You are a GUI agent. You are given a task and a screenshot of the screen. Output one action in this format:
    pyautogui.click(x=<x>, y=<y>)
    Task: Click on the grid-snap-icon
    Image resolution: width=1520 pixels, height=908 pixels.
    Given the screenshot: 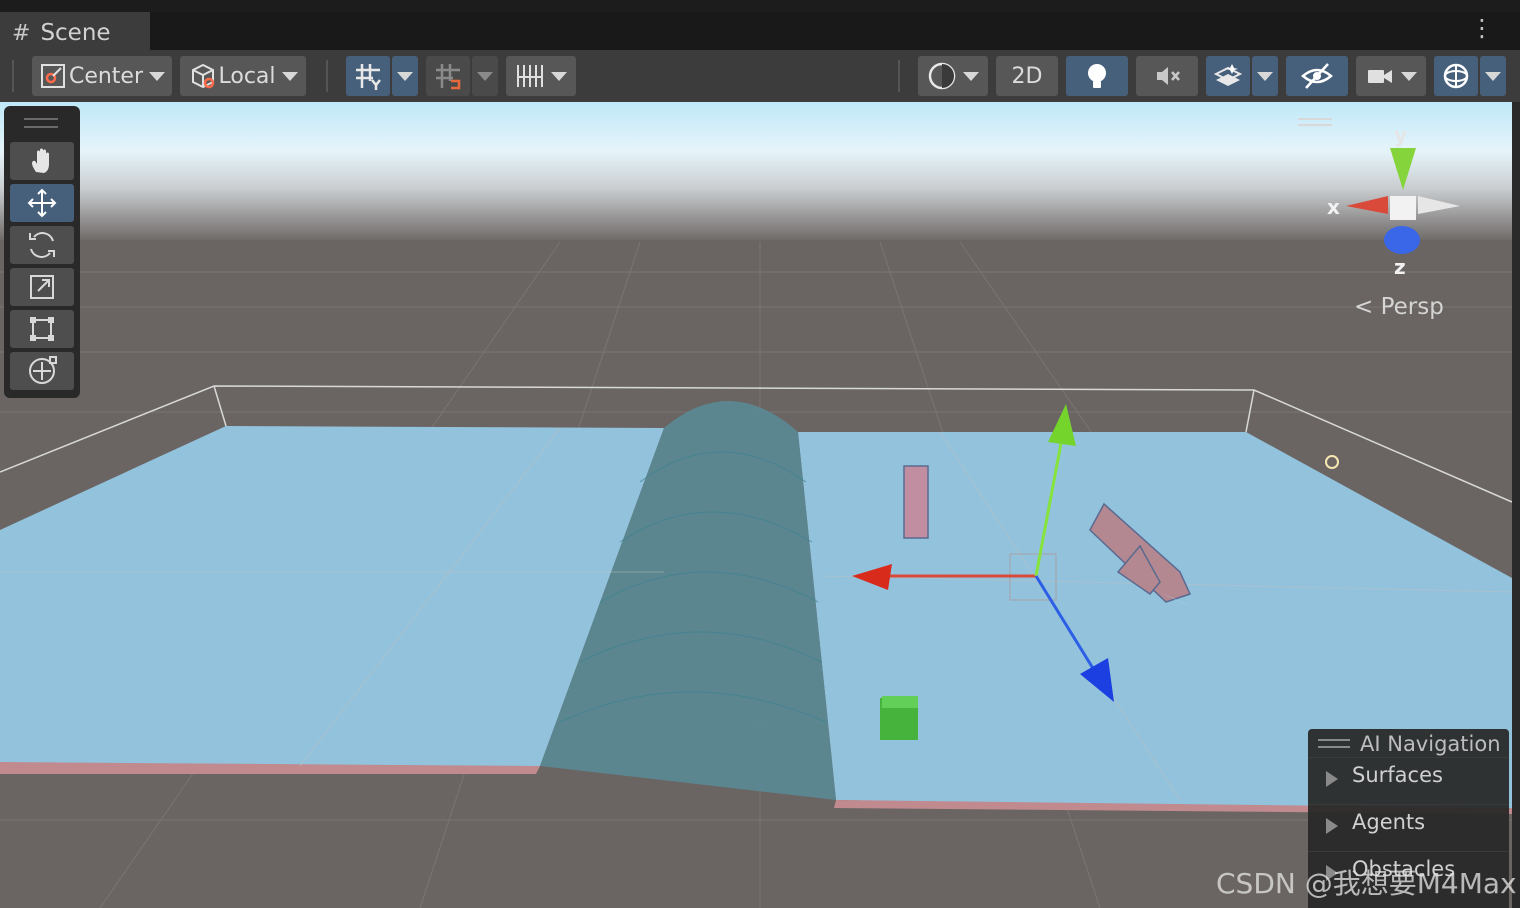 What is the action you would take?
    pyautogui.click(x=368, y=77)
    